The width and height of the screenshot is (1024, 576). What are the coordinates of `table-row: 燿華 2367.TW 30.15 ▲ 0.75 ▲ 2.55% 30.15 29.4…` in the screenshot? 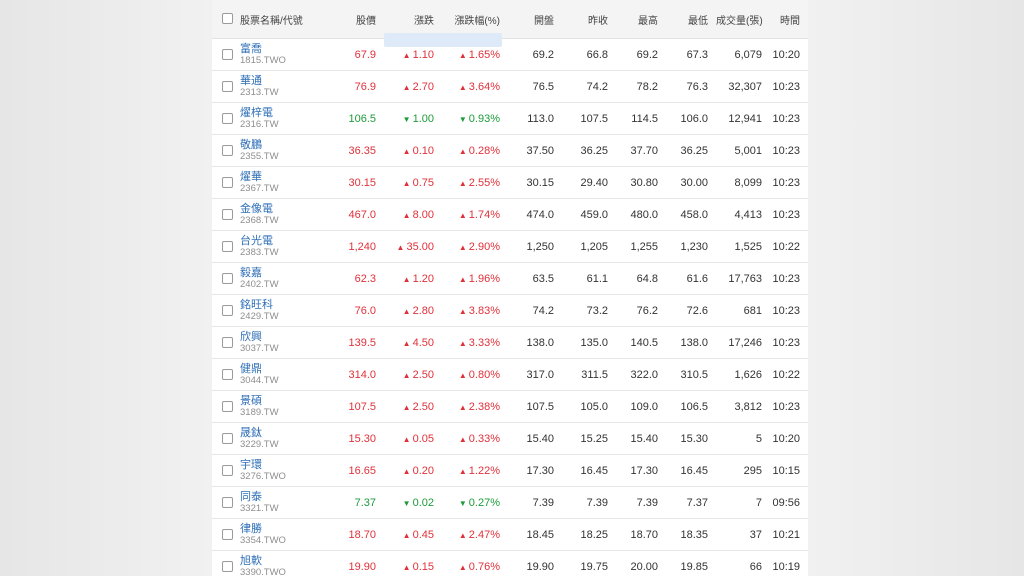 It's located at (510, 182).